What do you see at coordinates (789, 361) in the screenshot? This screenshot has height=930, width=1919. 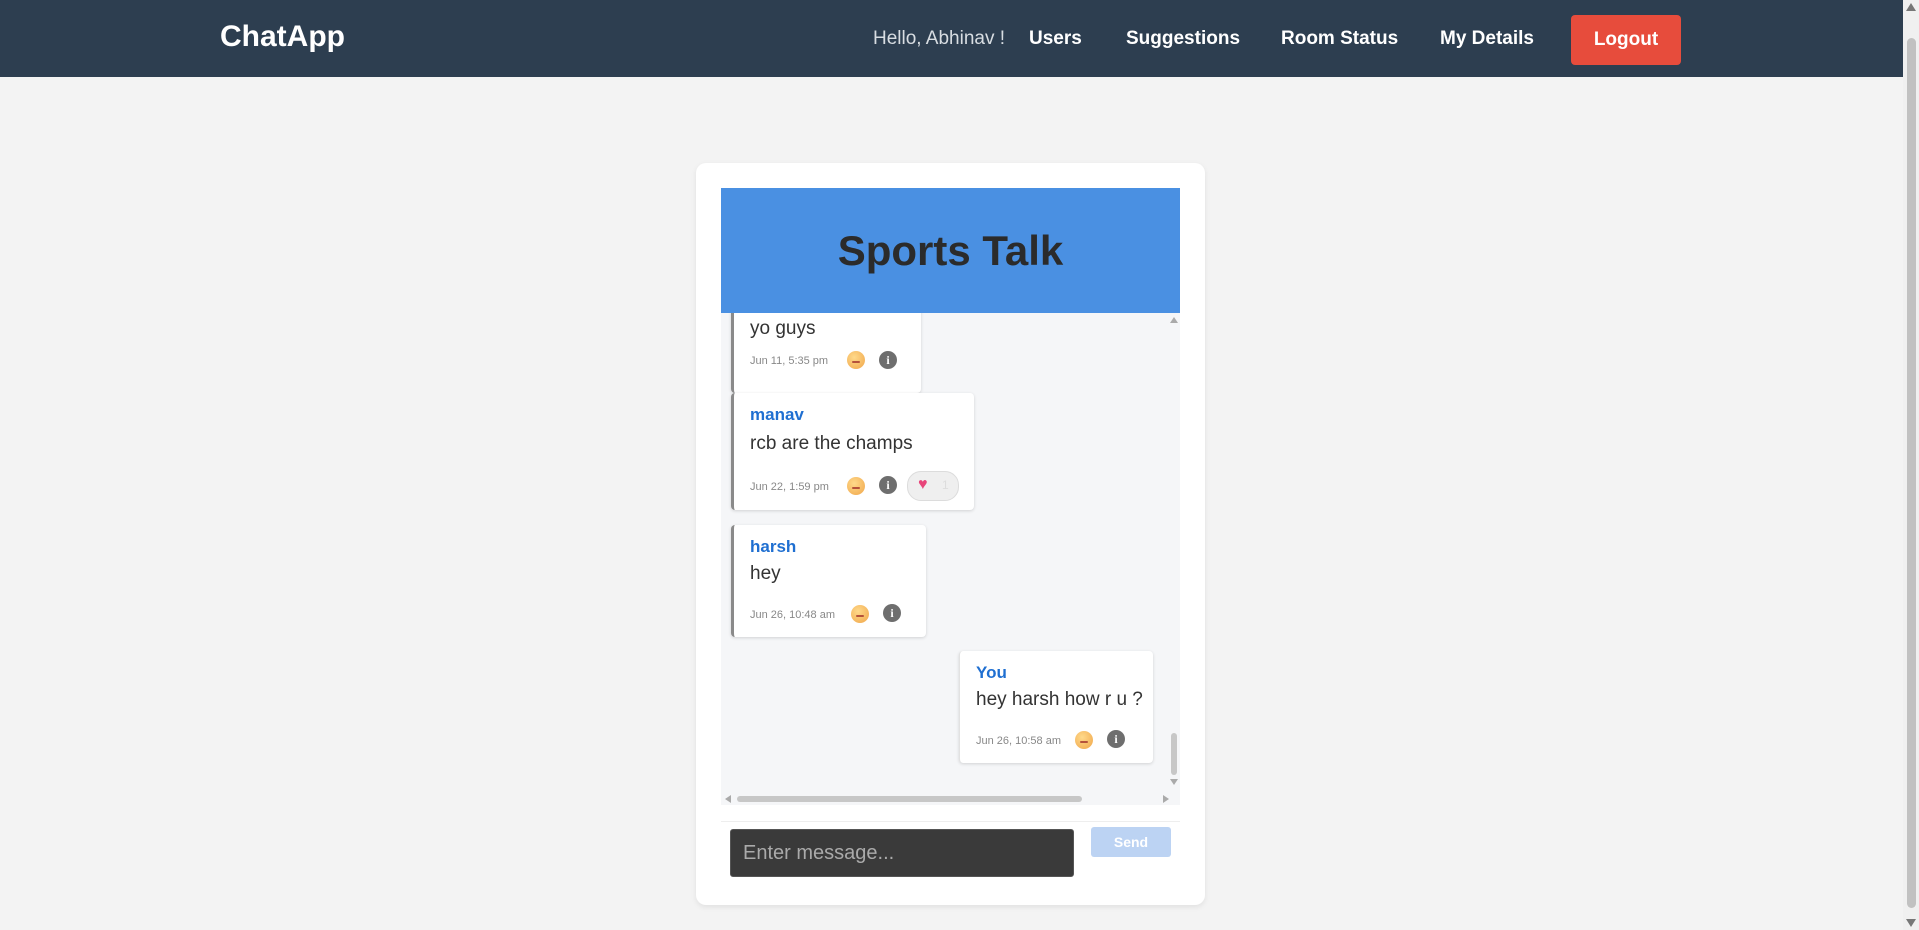 I see `message-time: Jun 11, 5:35 pm` at bounding box center [789, 361].